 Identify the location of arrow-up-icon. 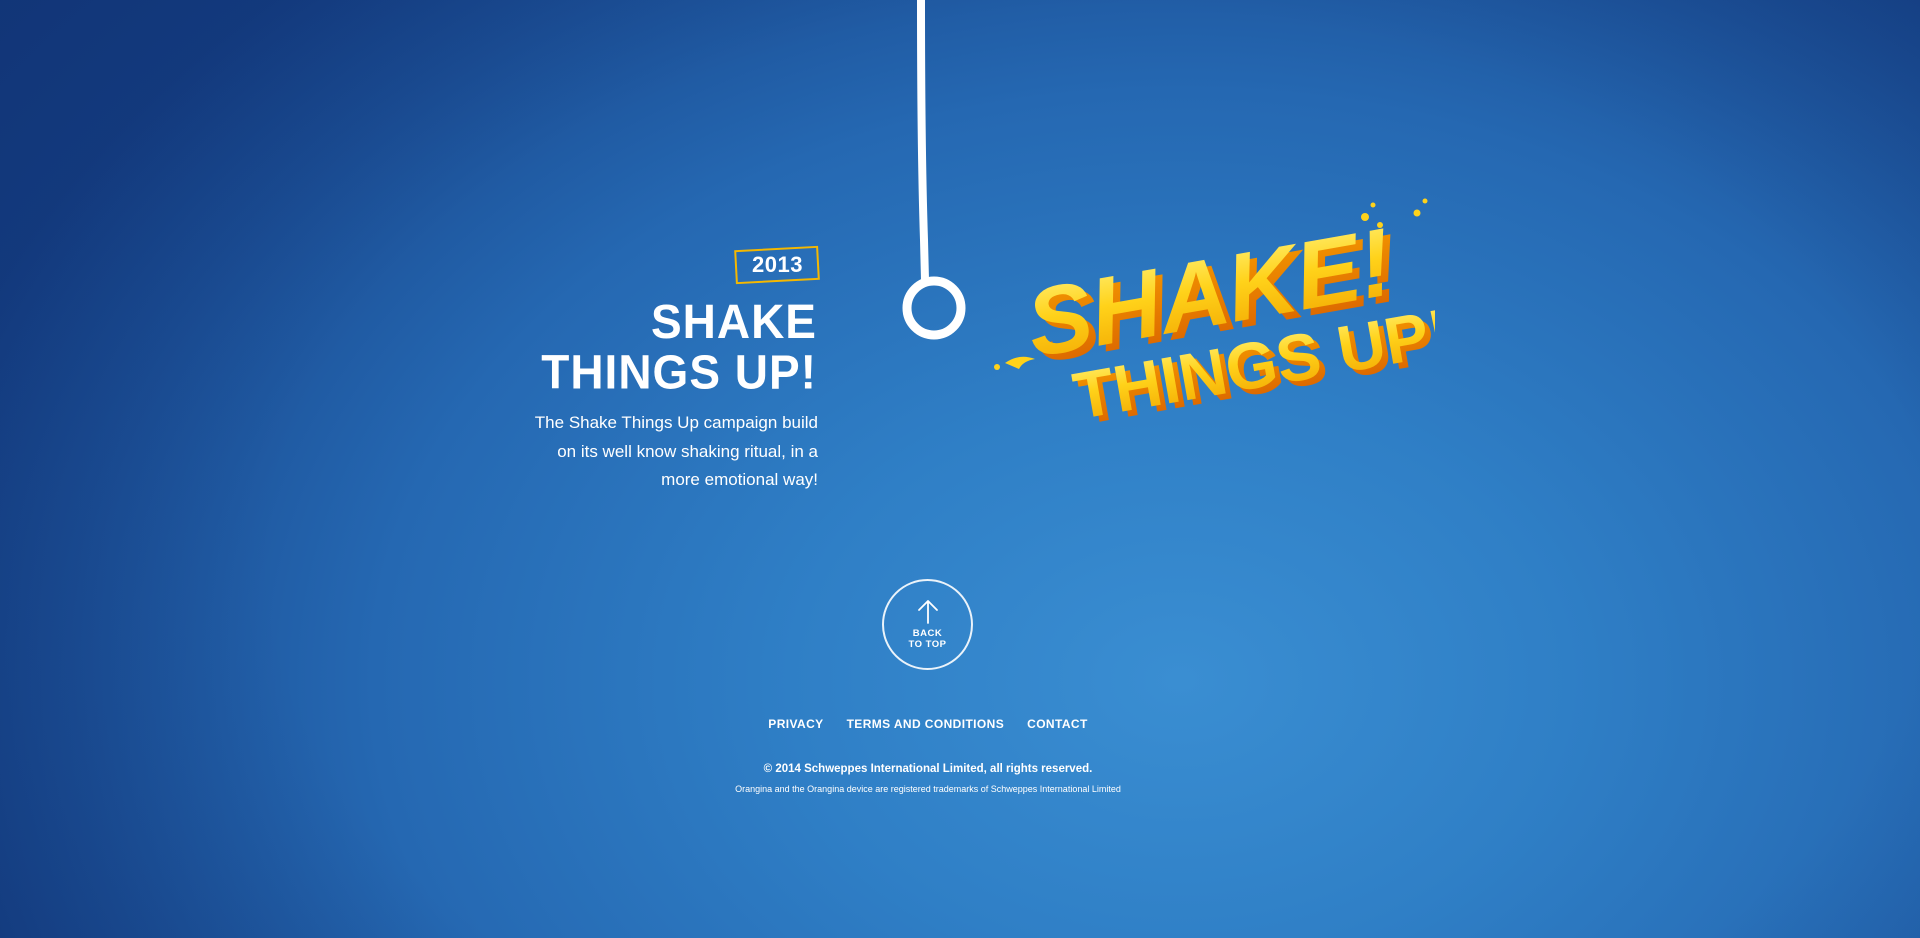
(927, 612).